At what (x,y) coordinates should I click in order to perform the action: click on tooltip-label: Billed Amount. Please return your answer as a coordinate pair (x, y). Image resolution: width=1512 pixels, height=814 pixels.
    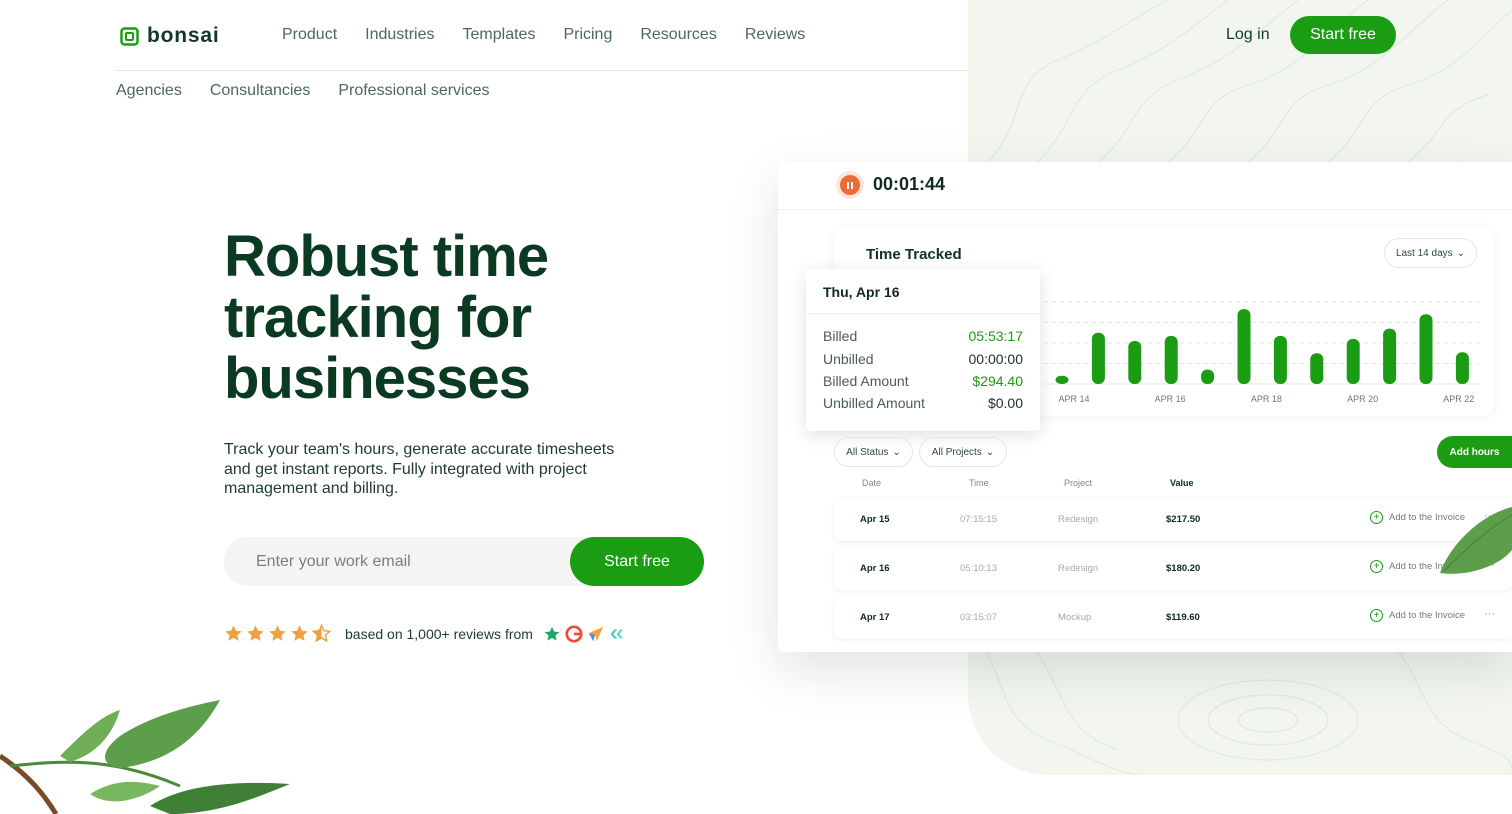
    Looking at the image, I should click on (866, 381).